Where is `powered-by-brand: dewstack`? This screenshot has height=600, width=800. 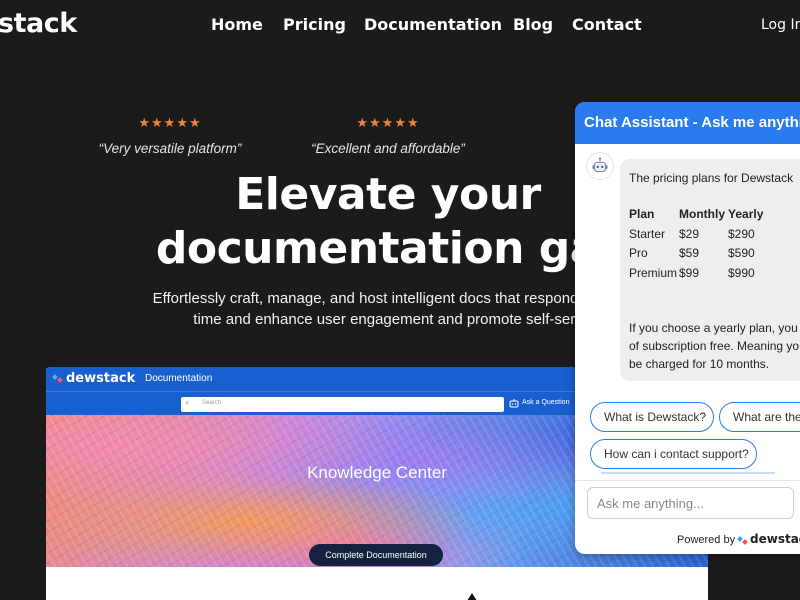
powered-by-brand: dewstack is located at coordinates (775, 539).